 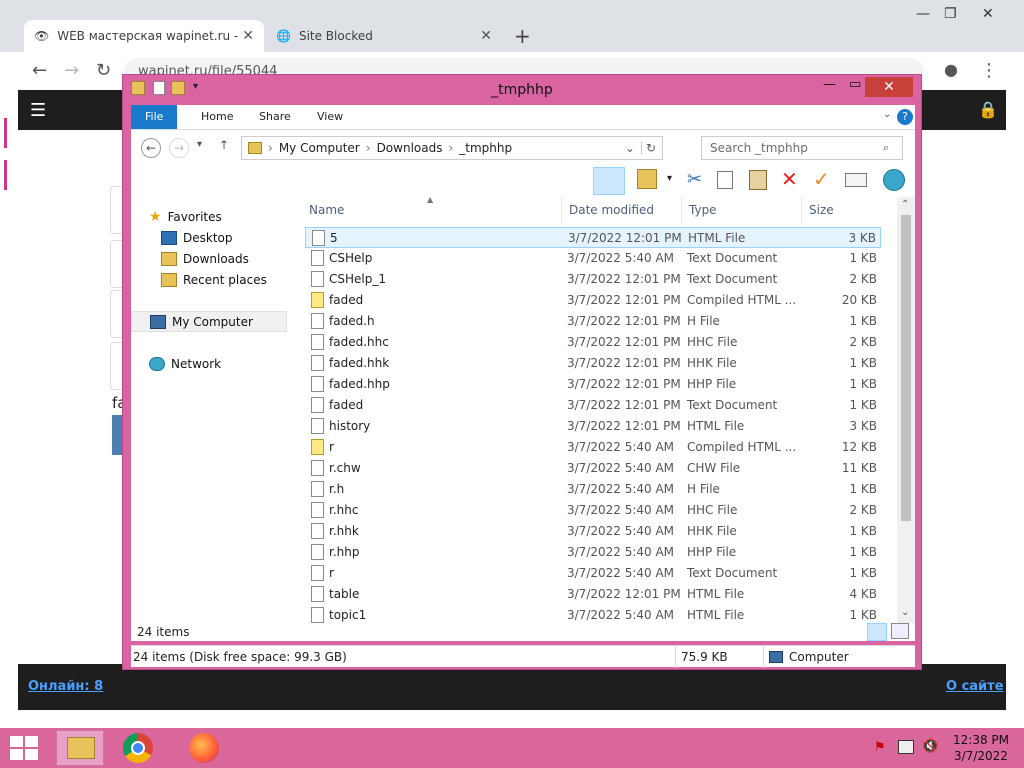 What do you see at coordinates (209, 321) in the screenshot?
I see `nav-my-computer: My Computer` at bounding box center [209, 321].